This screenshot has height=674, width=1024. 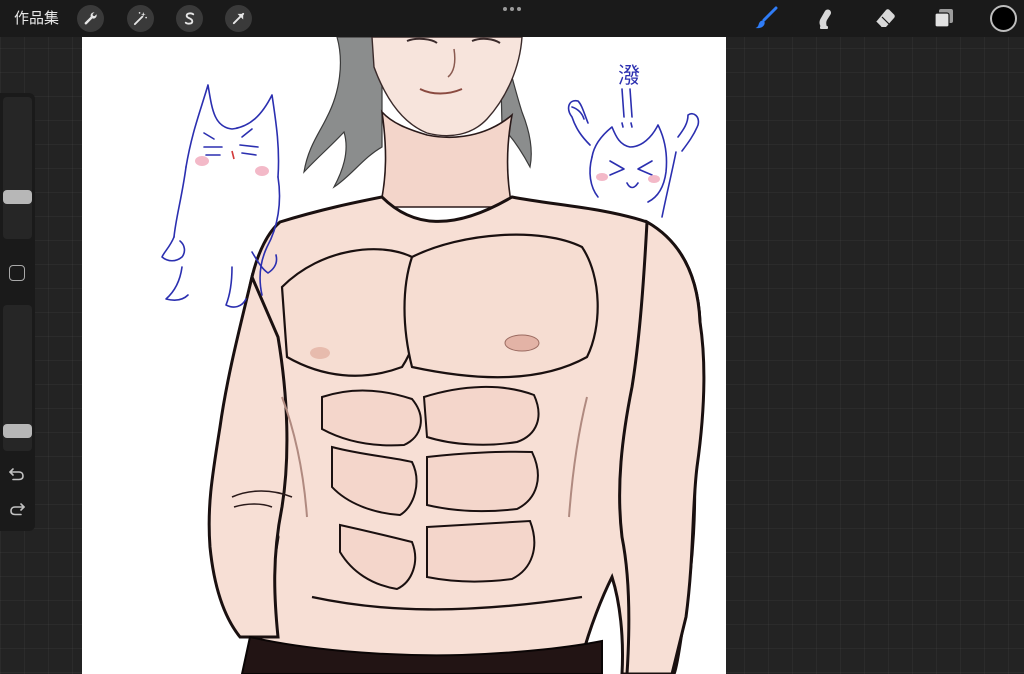 I want to click on top-toolbar: 作品集, so click(x=512, y=18).